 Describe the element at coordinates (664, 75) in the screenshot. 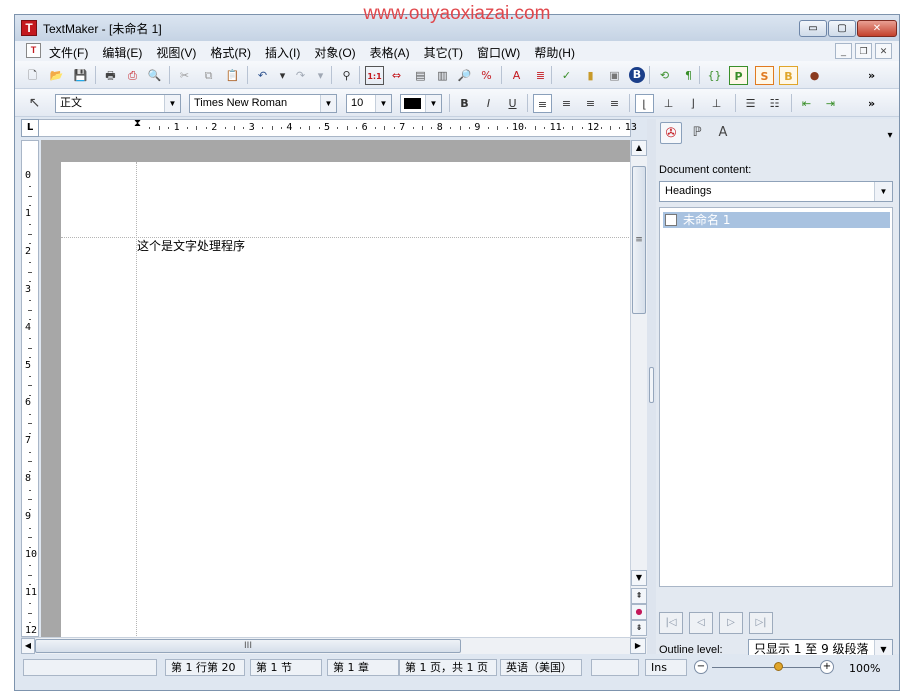

I see `recalc-icon: ⟲` at that location.